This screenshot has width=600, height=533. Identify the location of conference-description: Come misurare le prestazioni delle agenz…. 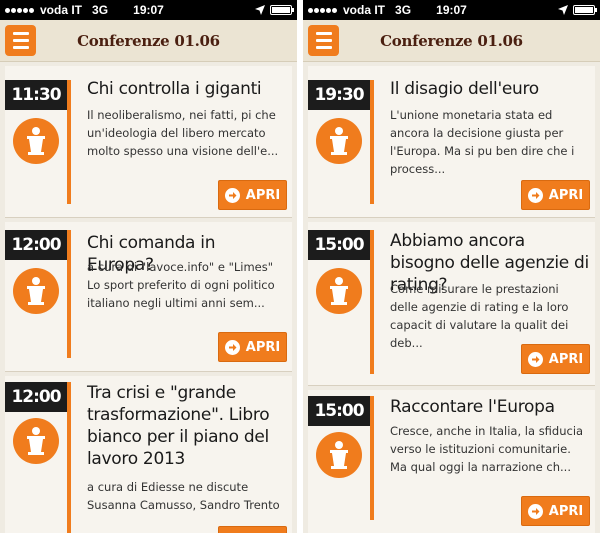
(479, 316).